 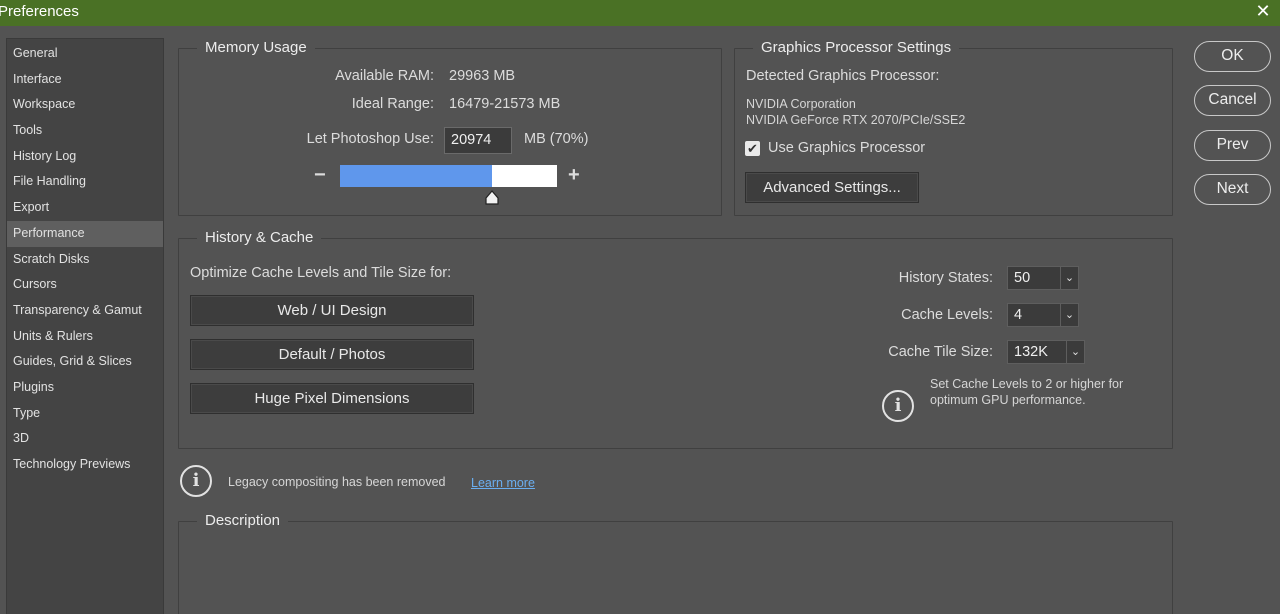 I want to click on learn-more-link: Learn more, so click(x=503, y=483).